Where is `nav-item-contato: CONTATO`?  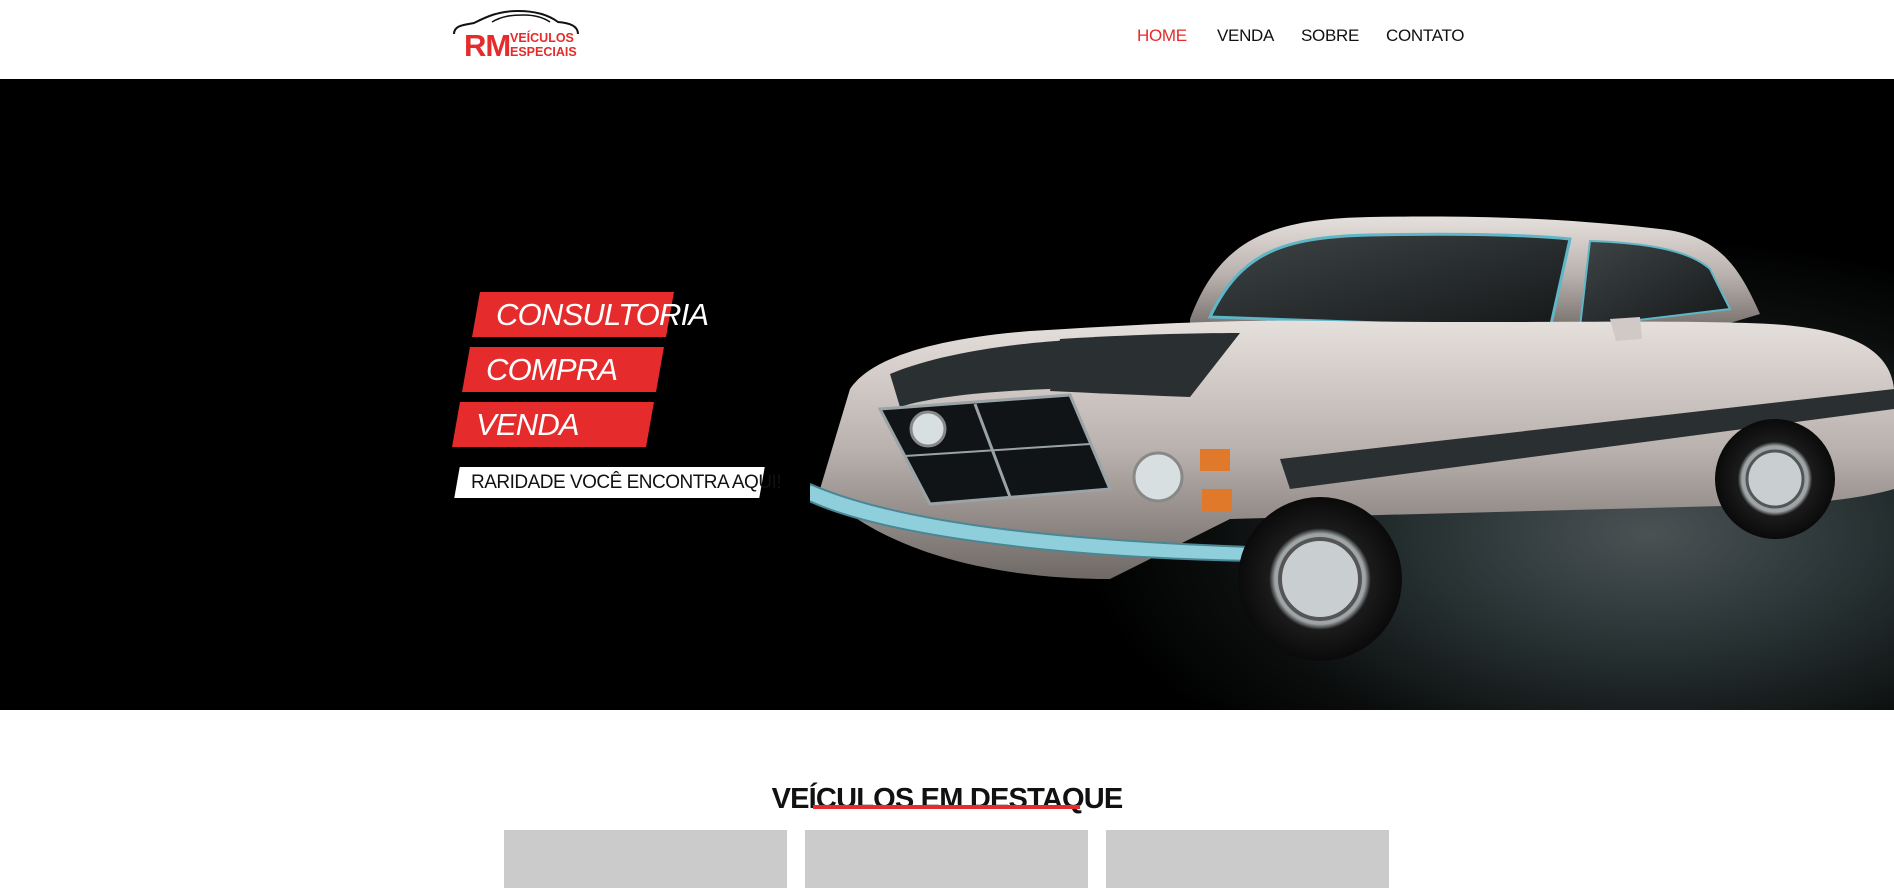
nav-item-contato: CONTATO is located at coordinates (1425, 36).